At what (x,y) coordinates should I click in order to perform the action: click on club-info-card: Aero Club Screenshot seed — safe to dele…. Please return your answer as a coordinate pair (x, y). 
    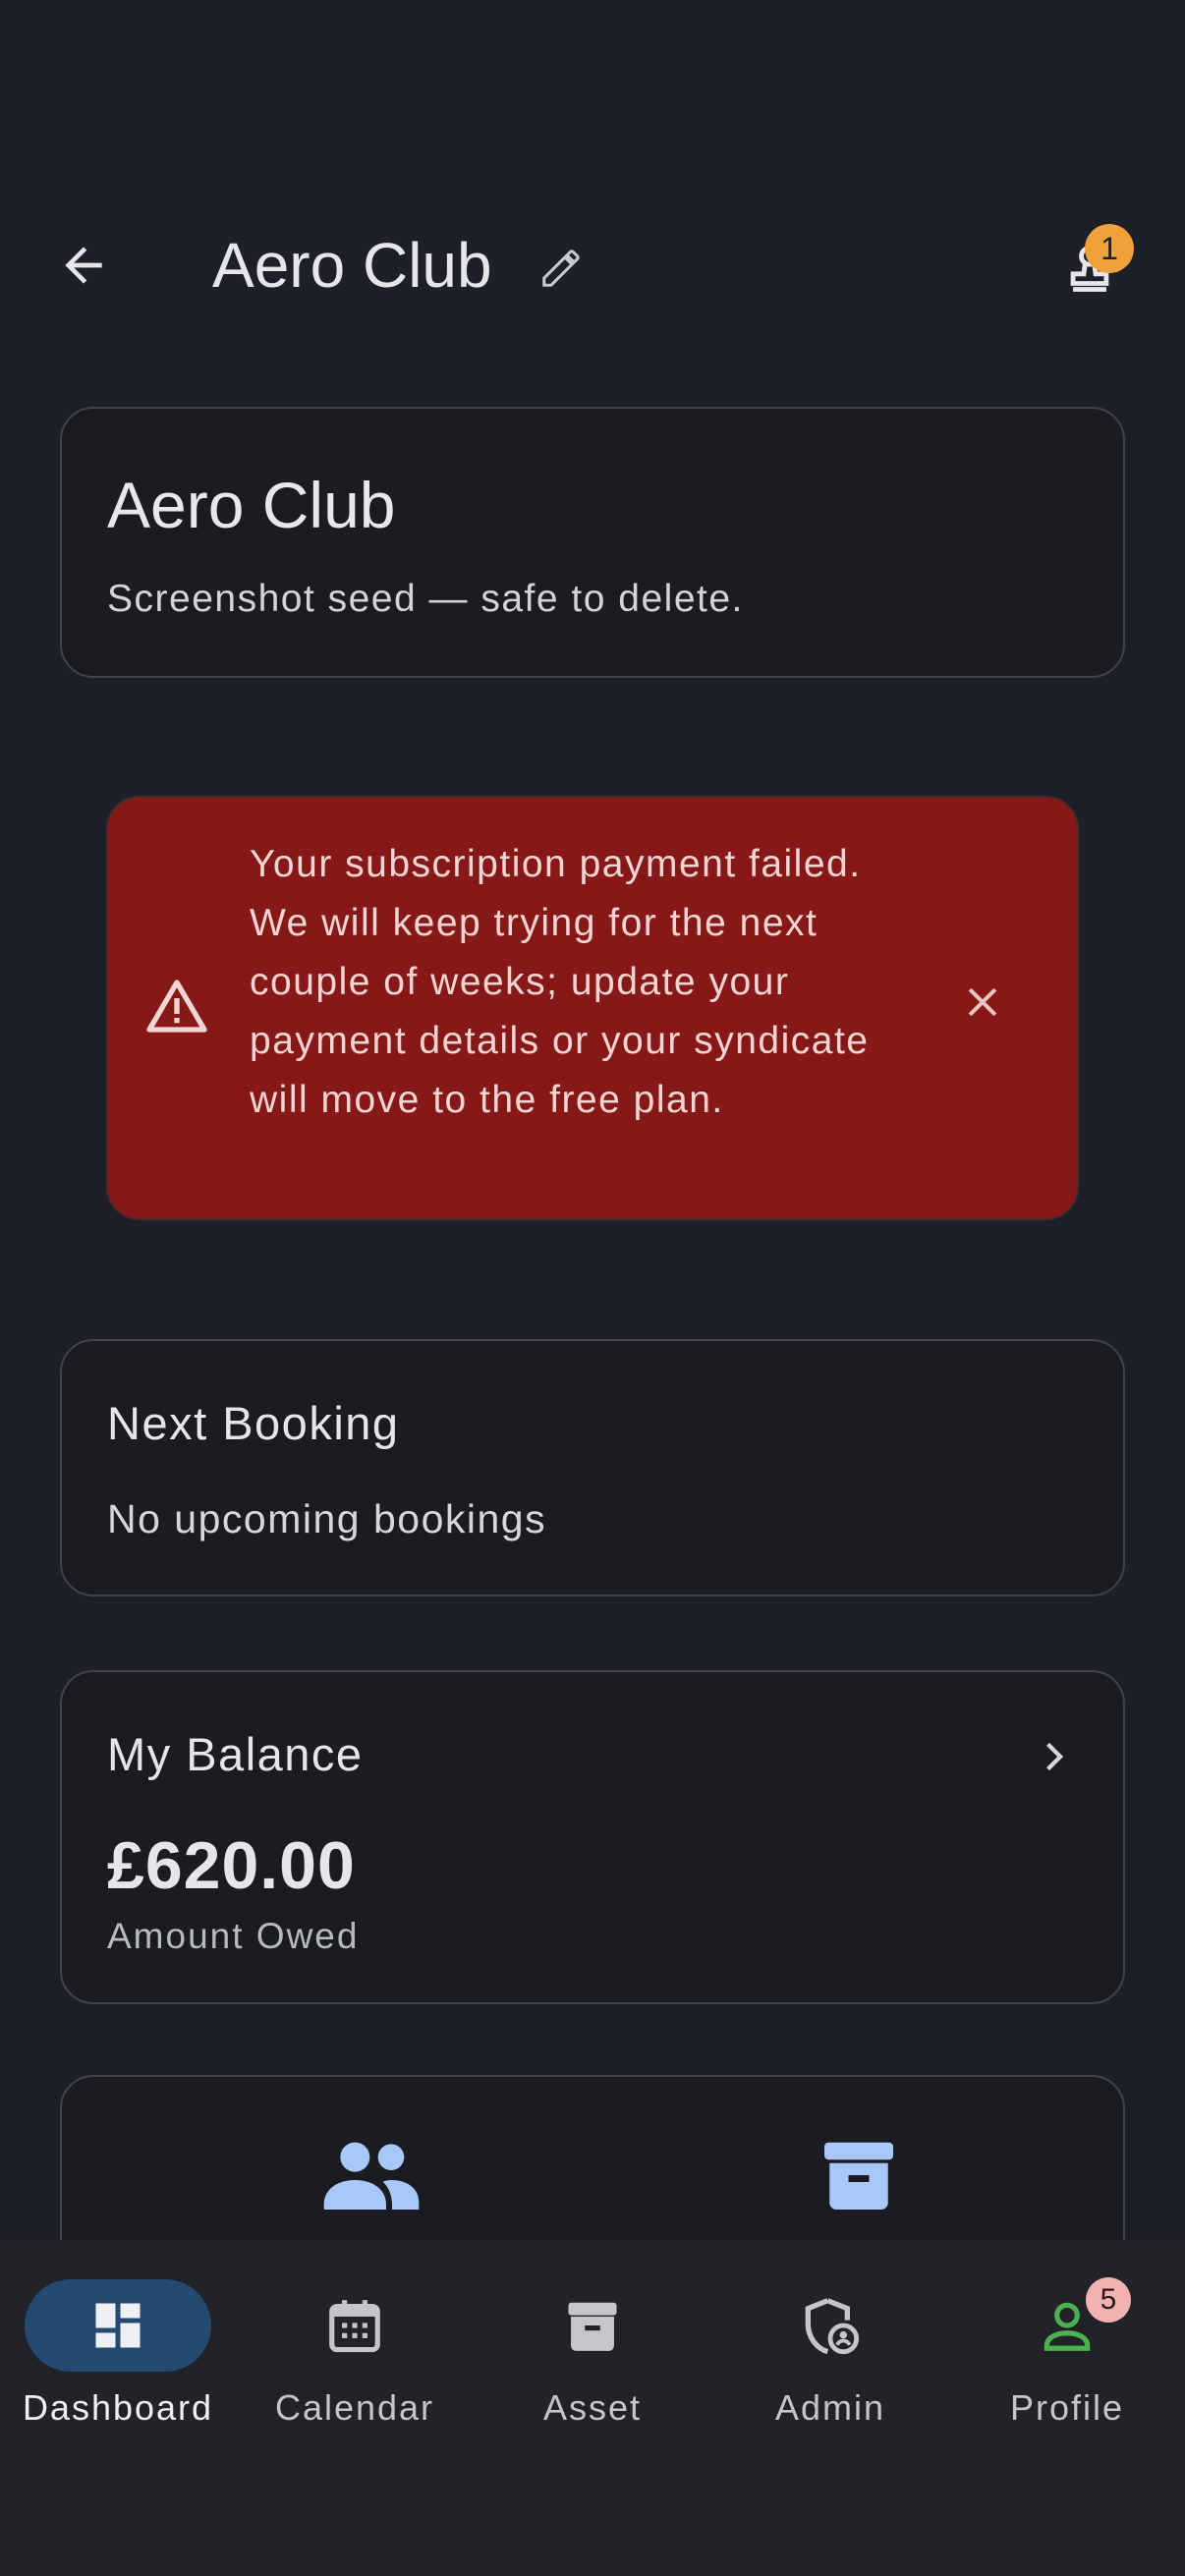
    Looking at the image, I should click on (592, 542).